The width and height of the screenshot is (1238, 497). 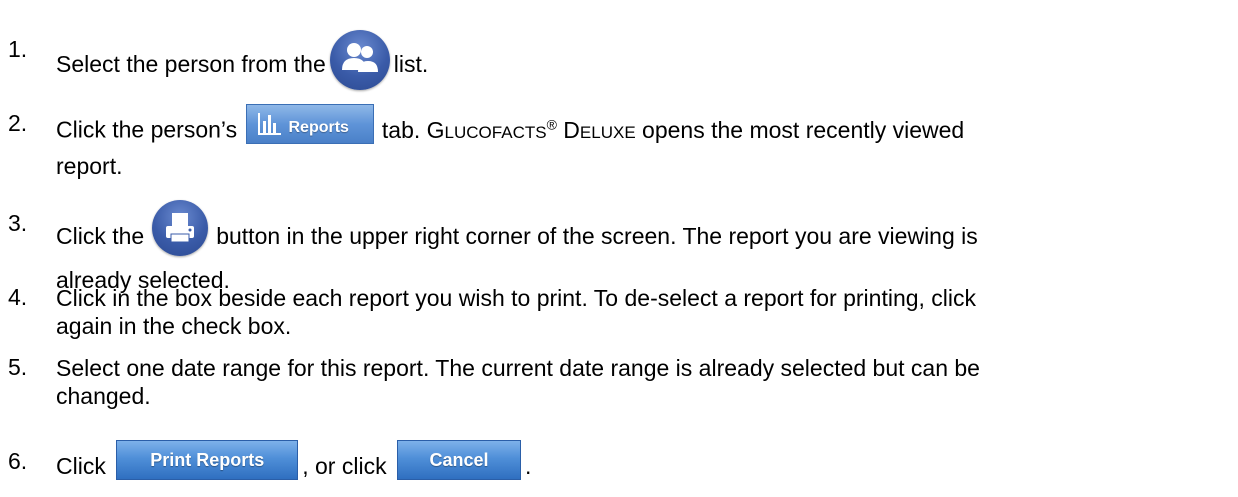 I want to click on step-number: 3., so click(x=18, y=223).